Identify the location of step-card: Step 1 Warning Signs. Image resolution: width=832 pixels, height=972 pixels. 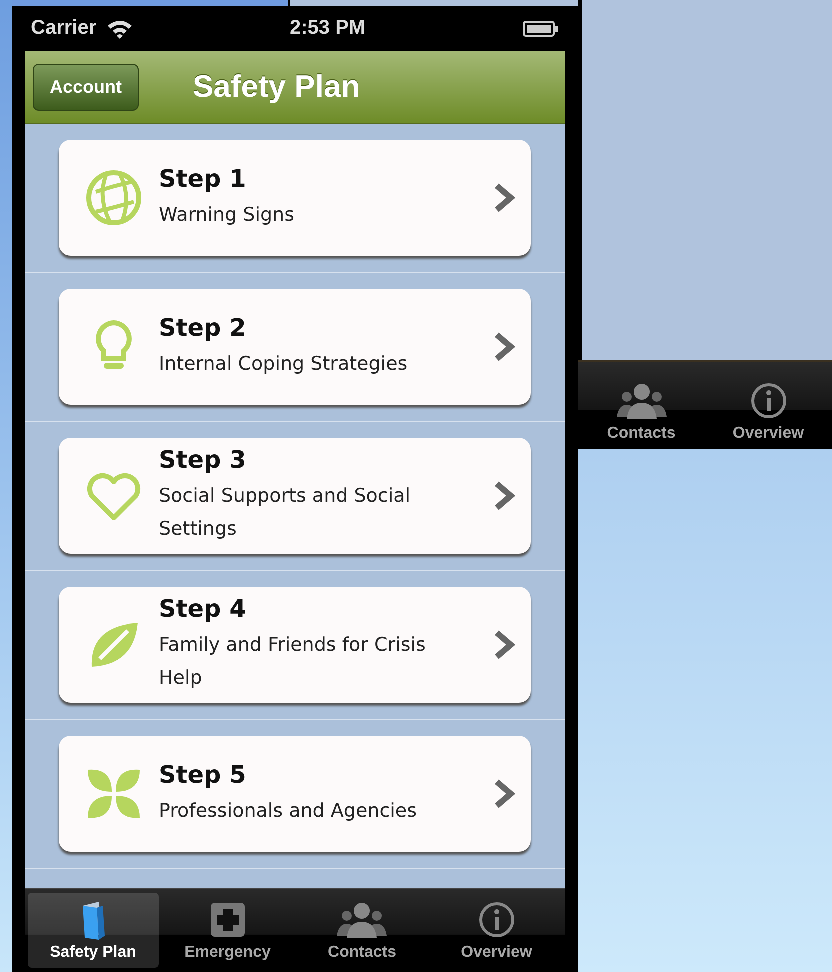
(295, 198).